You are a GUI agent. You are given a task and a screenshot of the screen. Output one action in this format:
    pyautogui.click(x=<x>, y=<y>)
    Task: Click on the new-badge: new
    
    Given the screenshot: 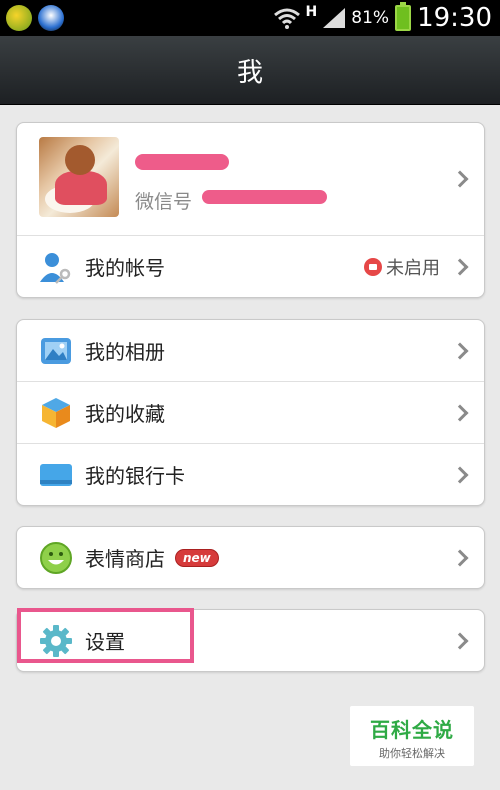 What is the action you would take?
    pyautogui.click(x=197, y=557)
    